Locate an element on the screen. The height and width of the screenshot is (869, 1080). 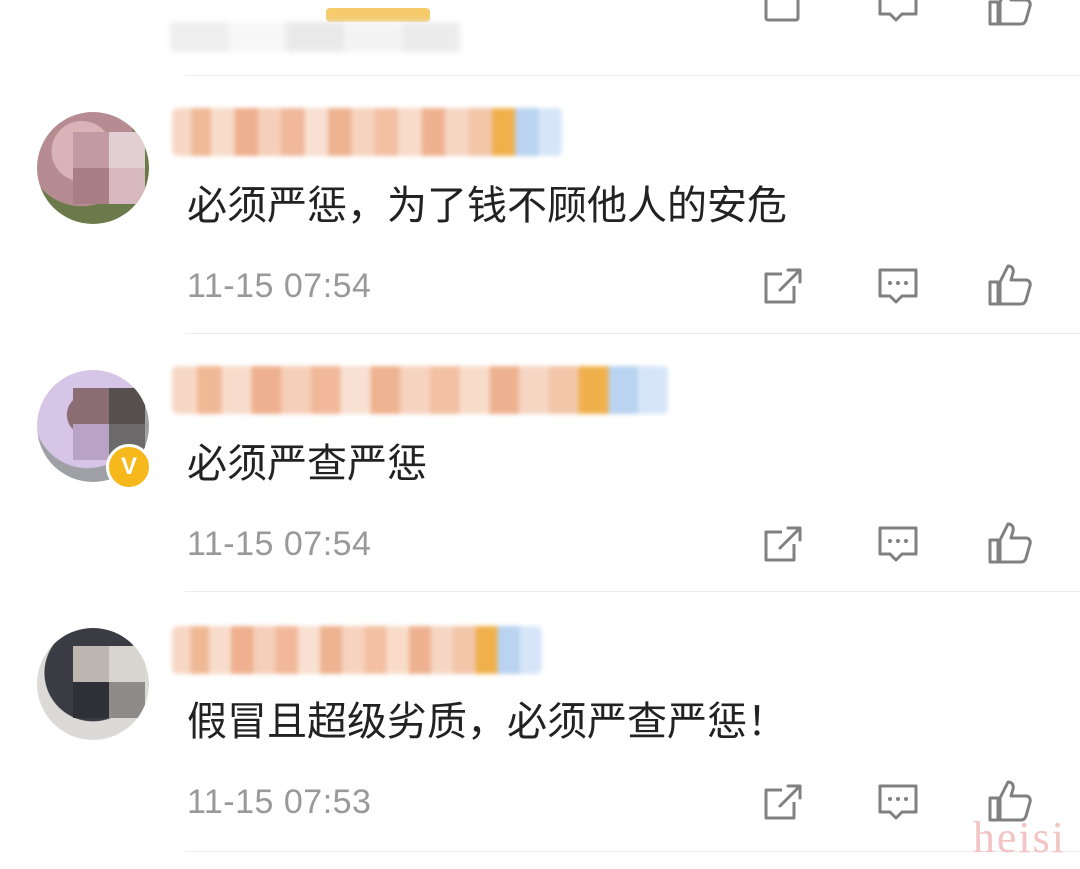
comment-text: 必须严惩，为了钱不顾他人的安危 is located at coordinates (487, 206).